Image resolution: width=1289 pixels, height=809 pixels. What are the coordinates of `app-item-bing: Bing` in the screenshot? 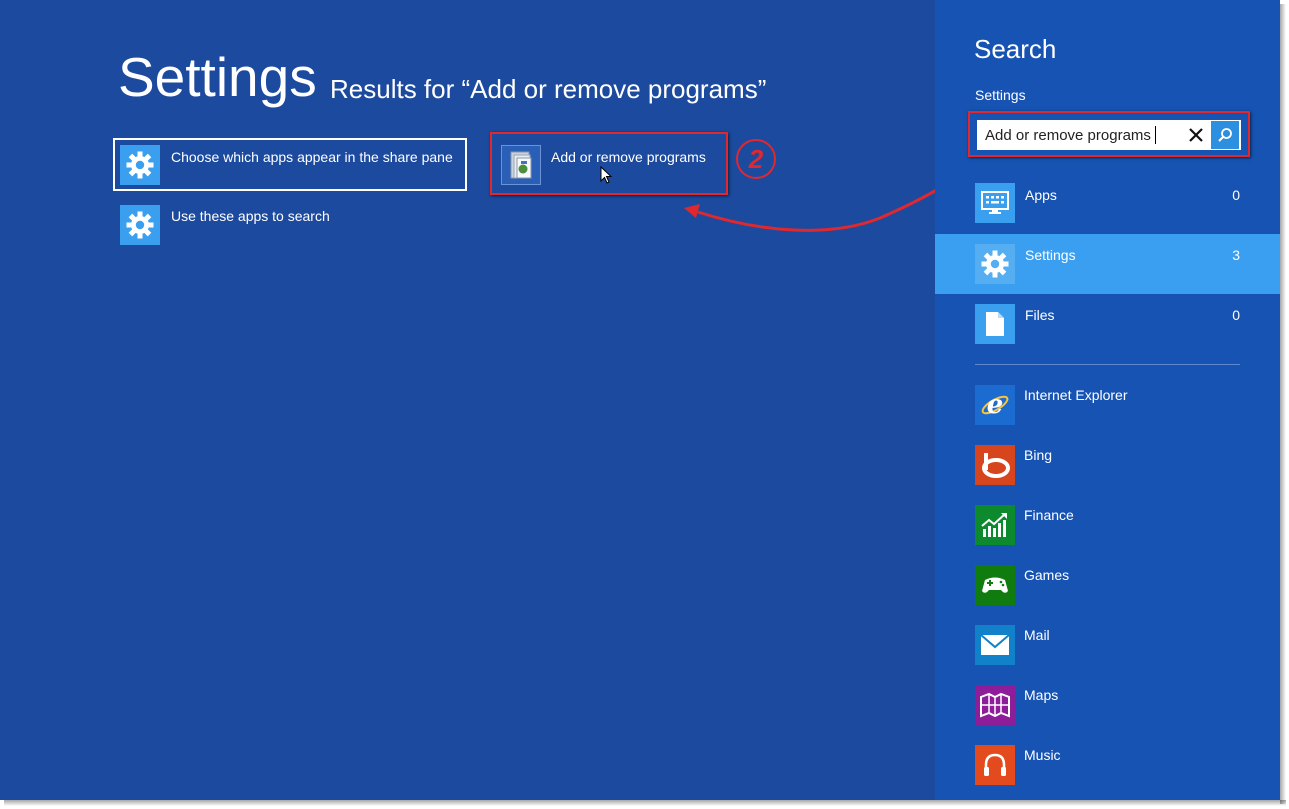 It's located at (1107, 472).